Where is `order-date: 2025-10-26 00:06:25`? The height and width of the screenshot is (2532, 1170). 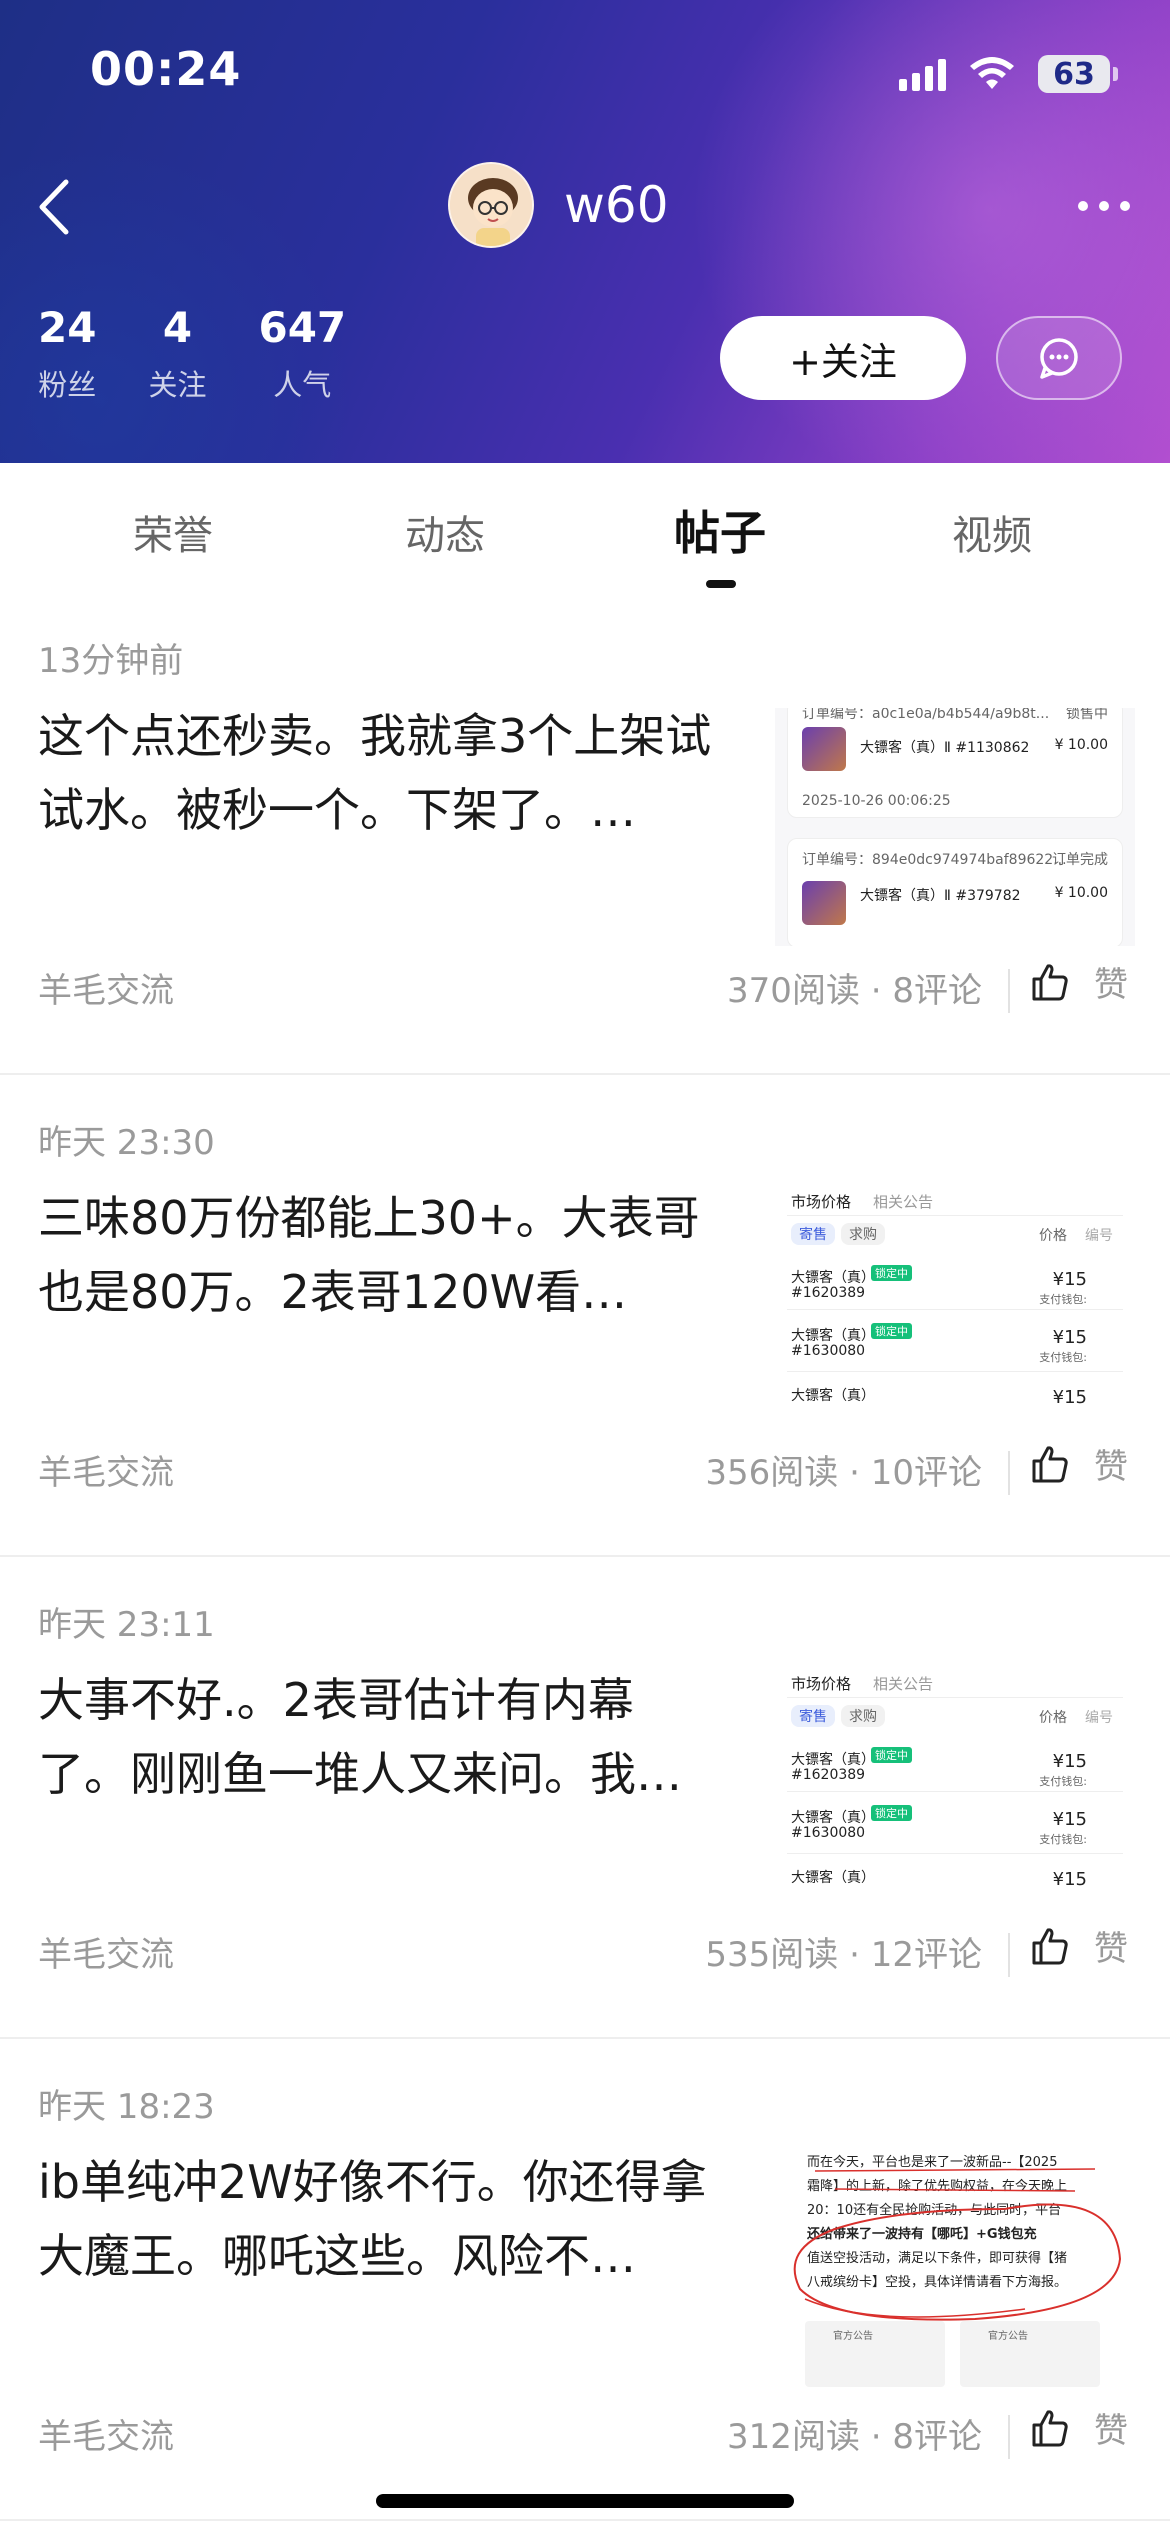
order-date: 2025-10-26 00:06:25 is located at coordinates (876, 801).